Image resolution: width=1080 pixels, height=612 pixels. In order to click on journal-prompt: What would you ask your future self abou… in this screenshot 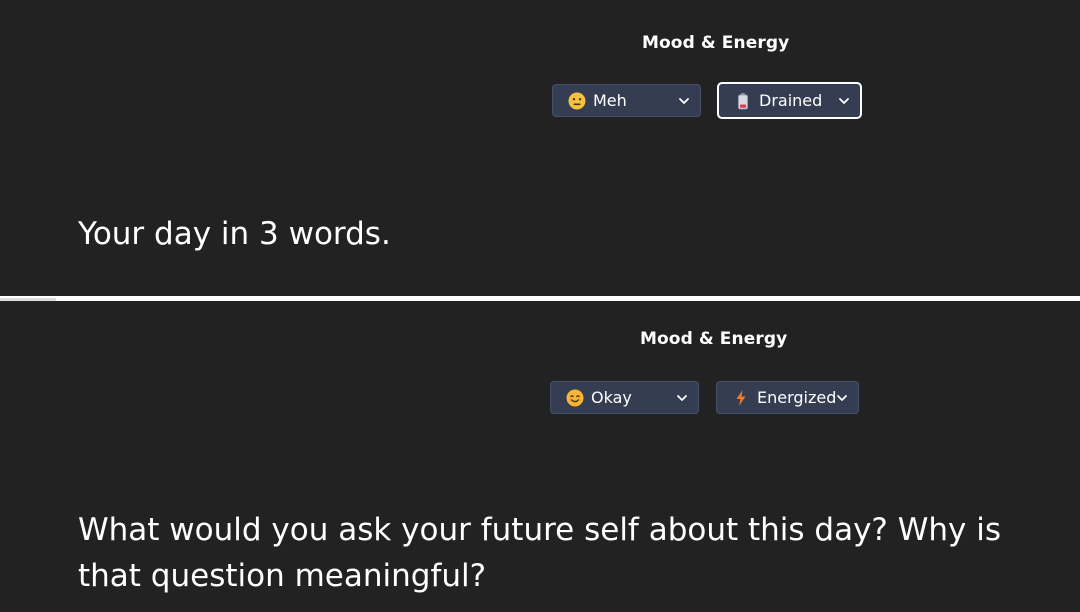, I will do `click(540, 553)`.